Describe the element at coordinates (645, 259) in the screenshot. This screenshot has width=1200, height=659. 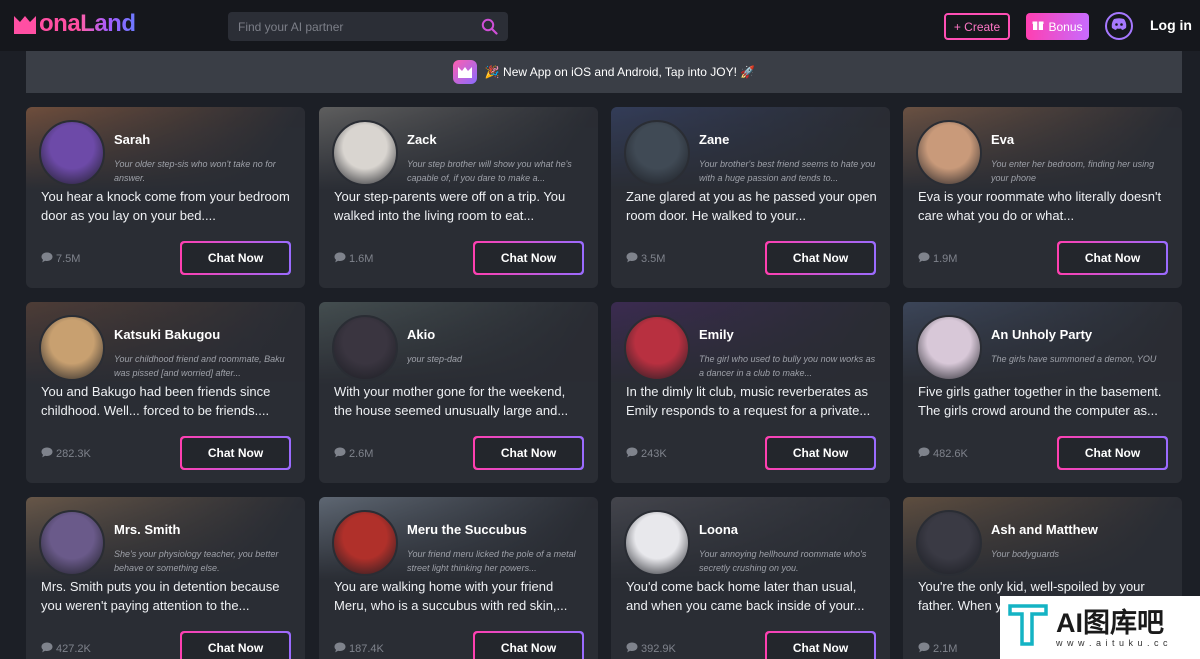
I see `chat-count: 3.5M` at that location.